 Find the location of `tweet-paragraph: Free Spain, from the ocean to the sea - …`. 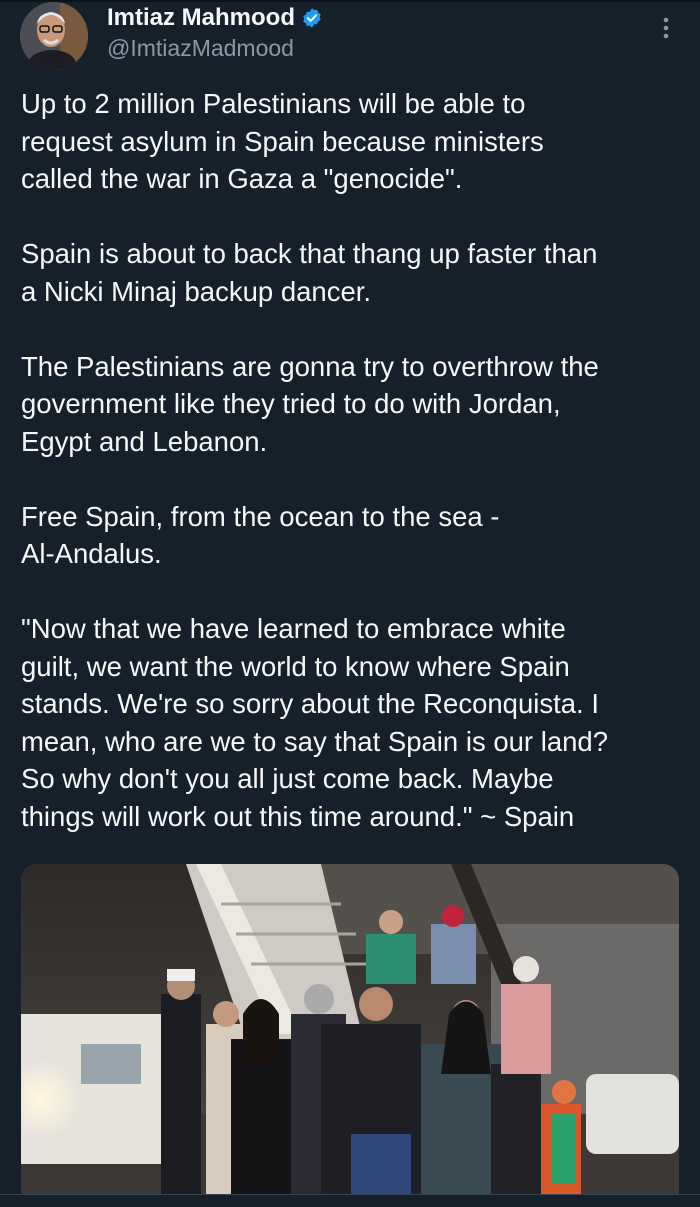

tweet-paragraph: Free Spain, from the ocean to the sea - … is located at coordinates (260, 535).